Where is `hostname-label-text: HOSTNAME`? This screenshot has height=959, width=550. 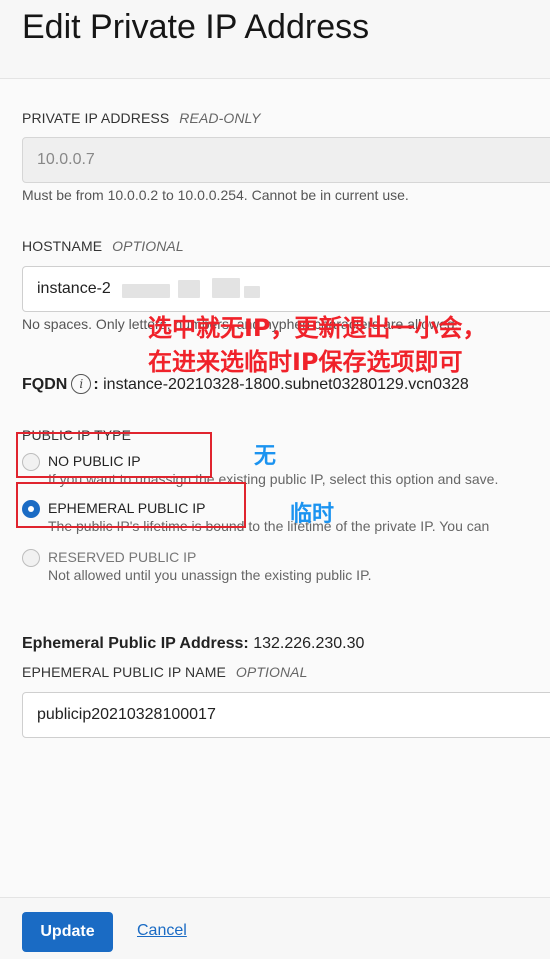
hostname-label-text: HOSTNAME is located at coordinates (62, 246).